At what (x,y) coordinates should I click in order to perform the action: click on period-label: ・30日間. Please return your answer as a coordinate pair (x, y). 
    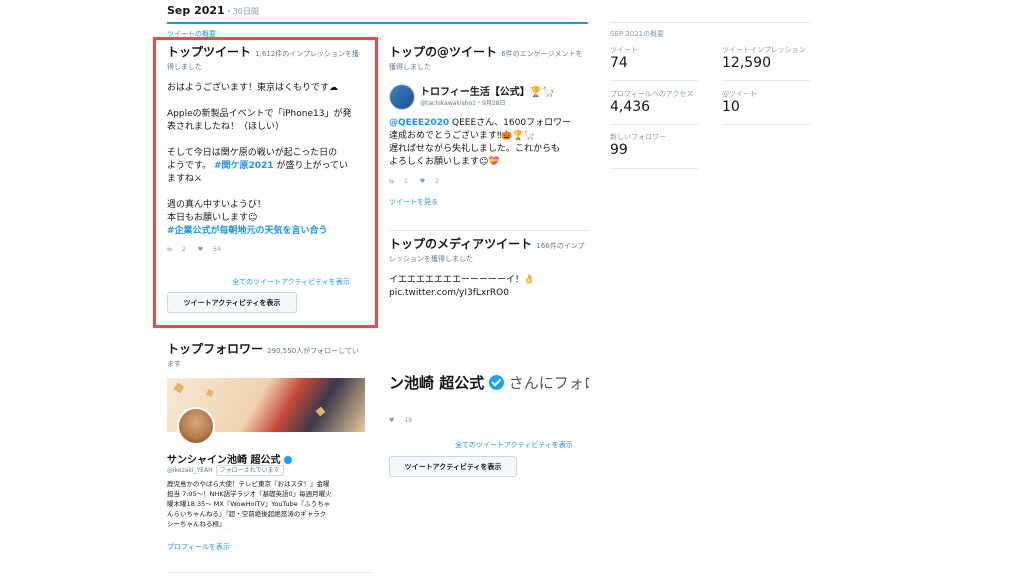
    Looking at the image, I should click on (241, 11).